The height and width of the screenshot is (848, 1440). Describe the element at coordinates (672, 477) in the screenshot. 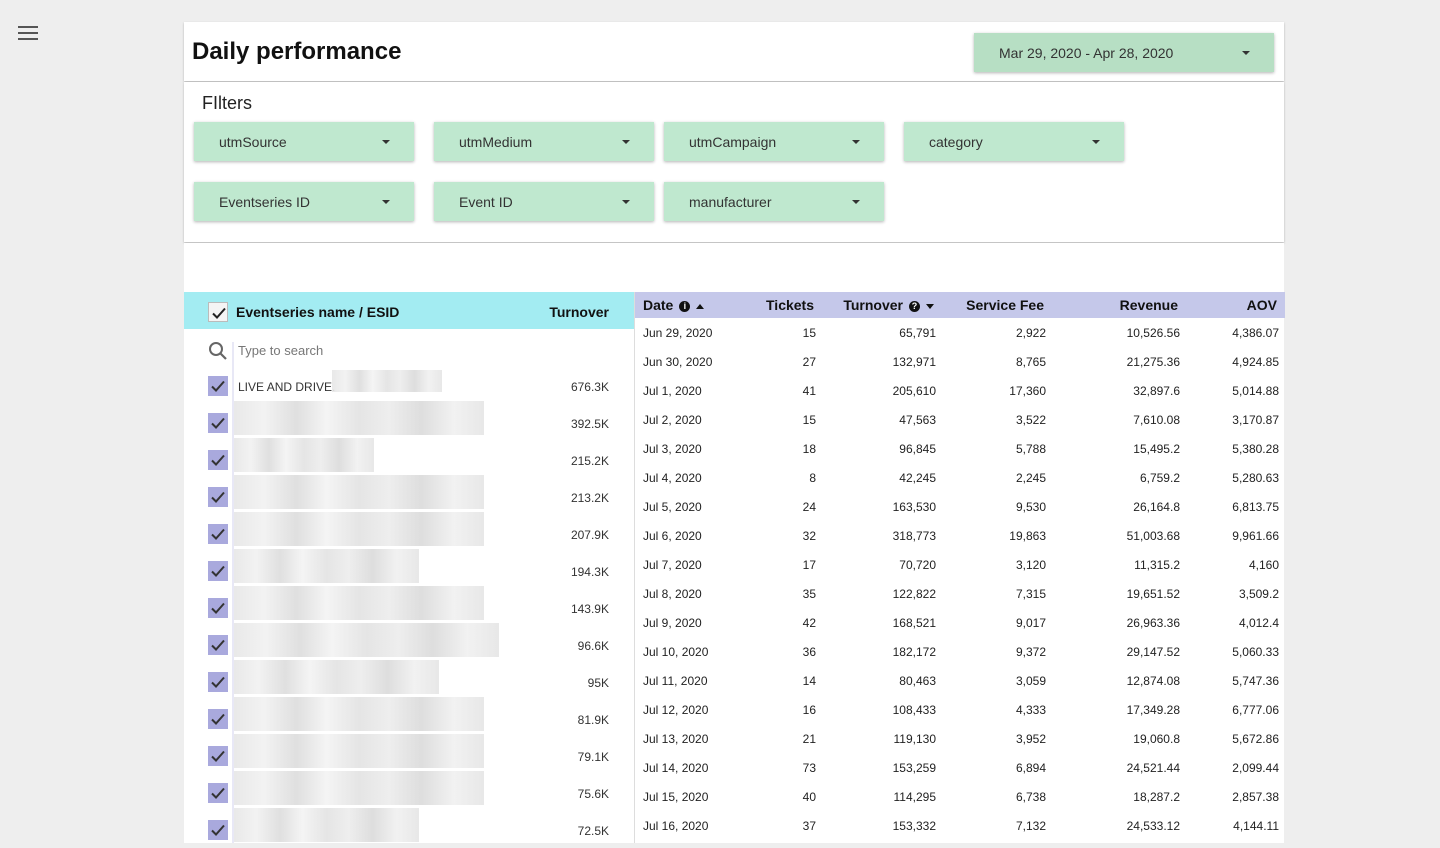

I see `table-cell-date: Jul 4, 2020` at that location.